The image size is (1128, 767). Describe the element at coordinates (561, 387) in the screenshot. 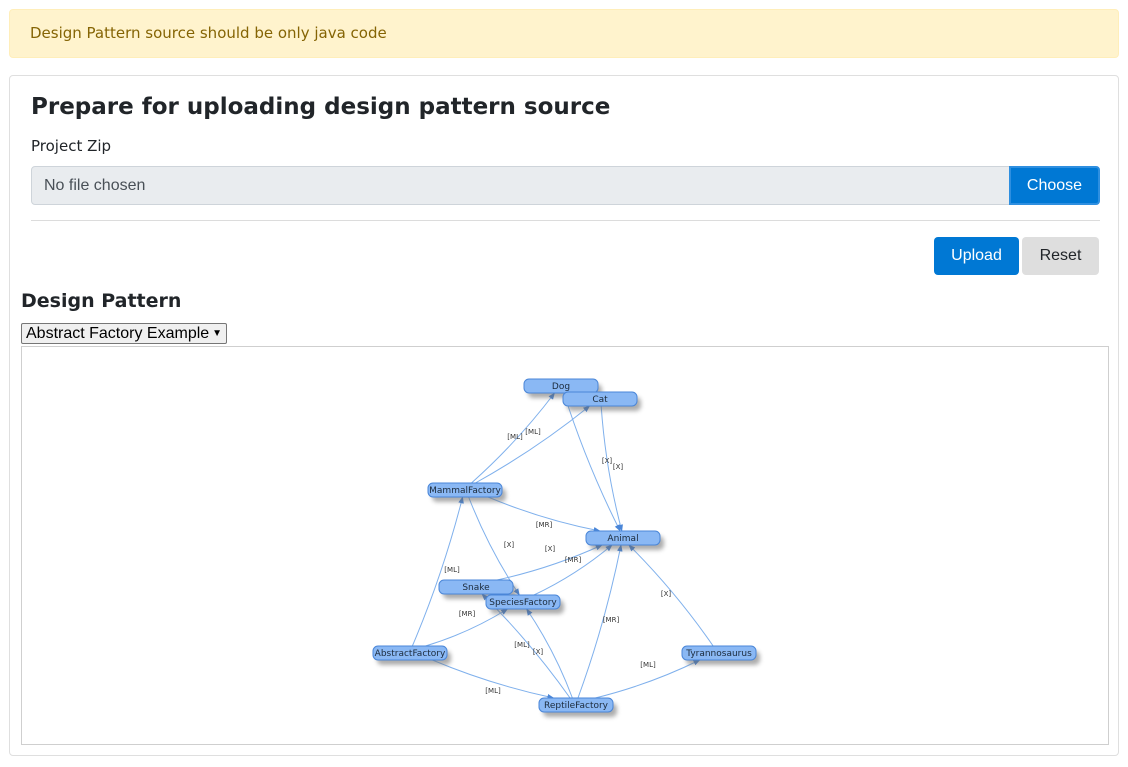

I see `node-label: Dog` at that location.